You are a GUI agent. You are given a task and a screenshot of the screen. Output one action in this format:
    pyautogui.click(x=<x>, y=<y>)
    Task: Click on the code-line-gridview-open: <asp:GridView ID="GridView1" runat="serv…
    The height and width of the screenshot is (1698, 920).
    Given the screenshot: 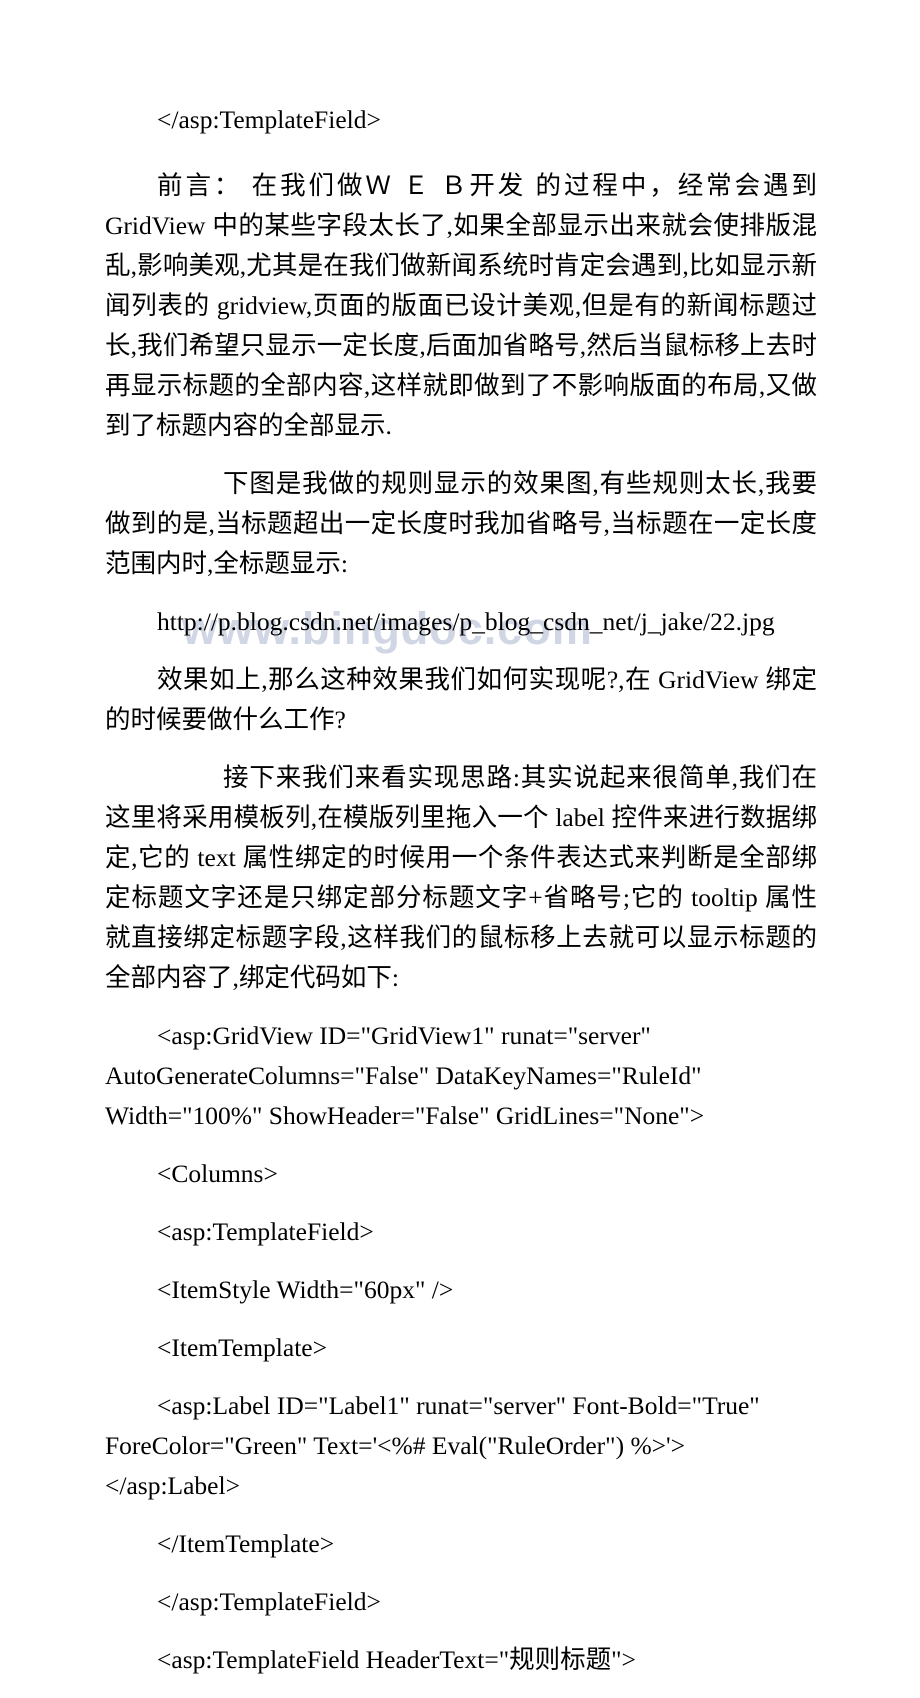 What is the action you would take?
    pyautogui.click(x=405, y=1075)
    